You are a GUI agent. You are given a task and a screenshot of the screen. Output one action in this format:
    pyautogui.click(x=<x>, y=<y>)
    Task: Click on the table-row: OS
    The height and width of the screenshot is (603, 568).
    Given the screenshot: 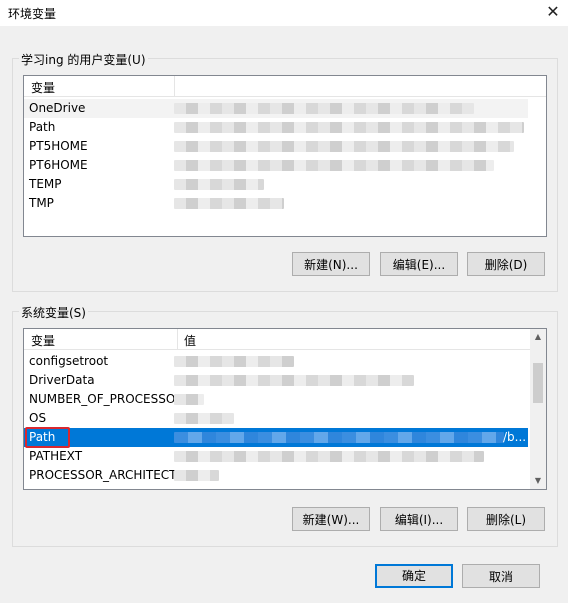 What is the action you would take?
    pyautogui.click(x=276, y=418)
    